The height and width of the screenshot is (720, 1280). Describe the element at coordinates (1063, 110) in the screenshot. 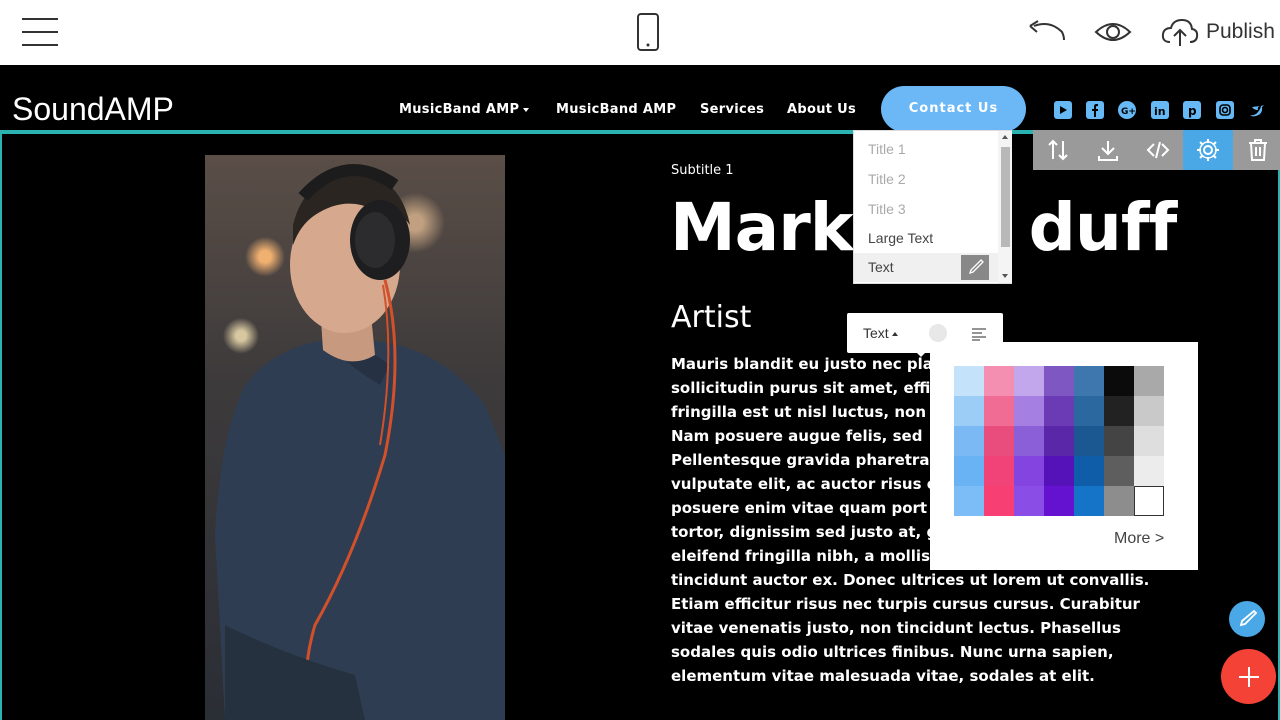

I see `youtube-icon` at that location.